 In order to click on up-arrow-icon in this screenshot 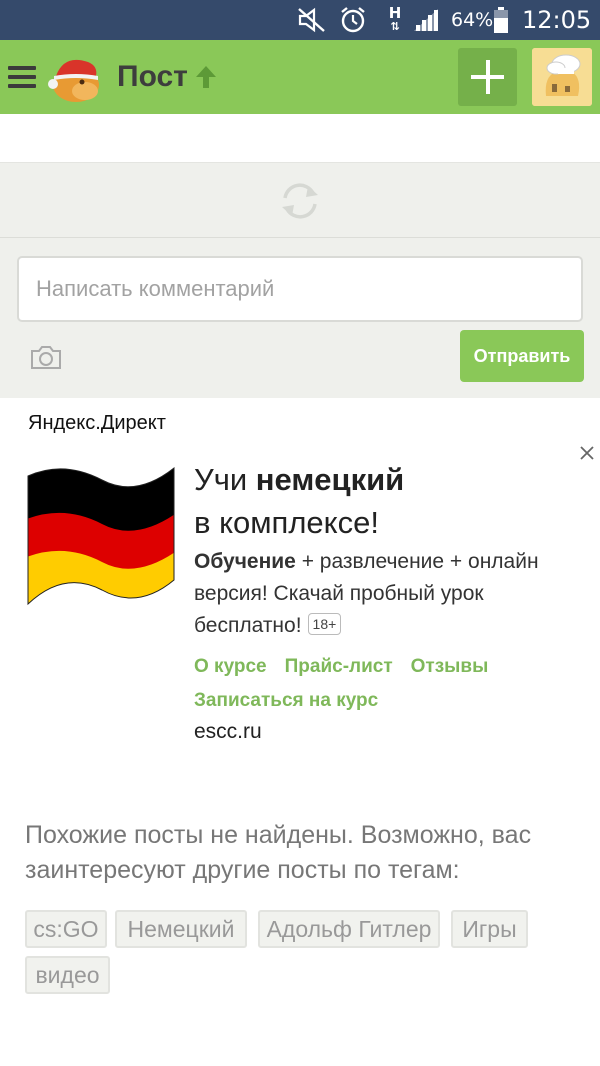, I will do `click(206, 77)`.